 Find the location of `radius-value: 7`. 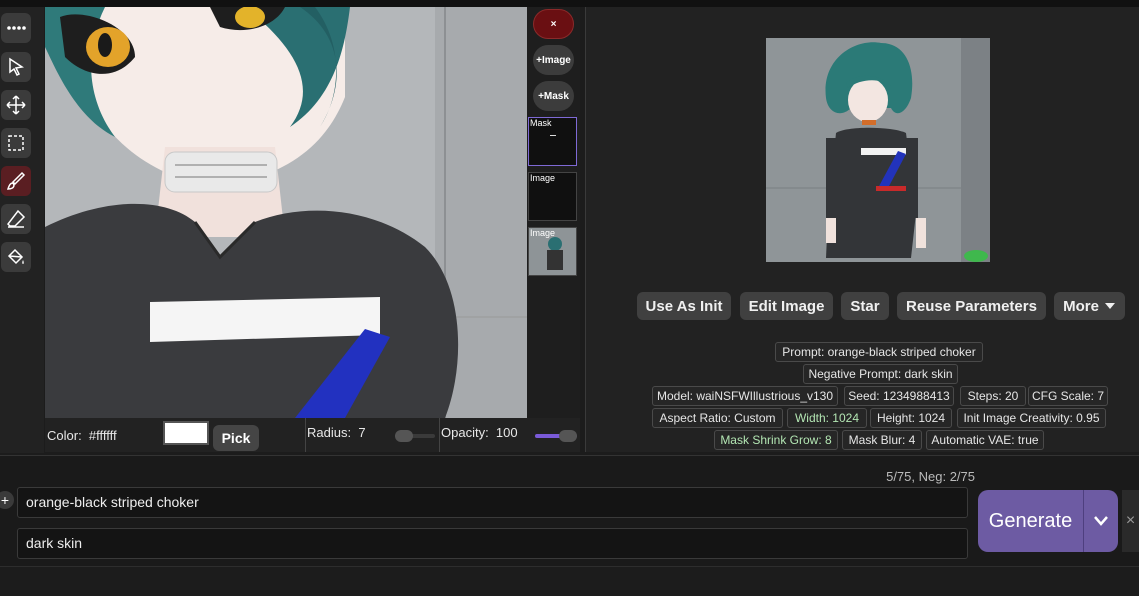

radius-value: 7 is located at coordinates (362, 432).